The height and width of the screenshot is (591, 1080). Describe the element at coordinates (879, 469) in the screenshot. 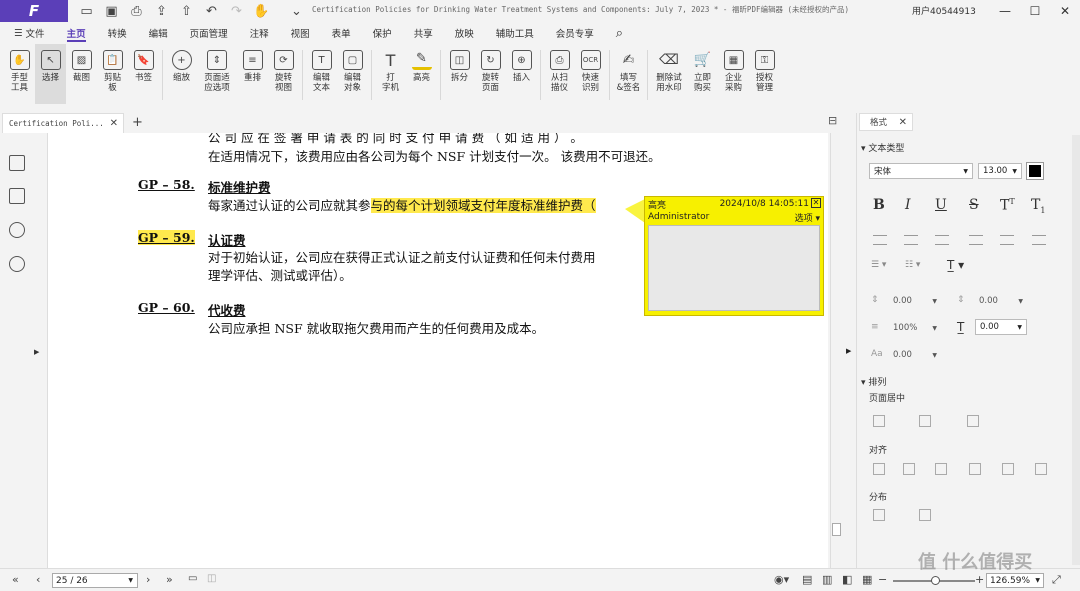

I see `align-objects-left-icon` at that location.